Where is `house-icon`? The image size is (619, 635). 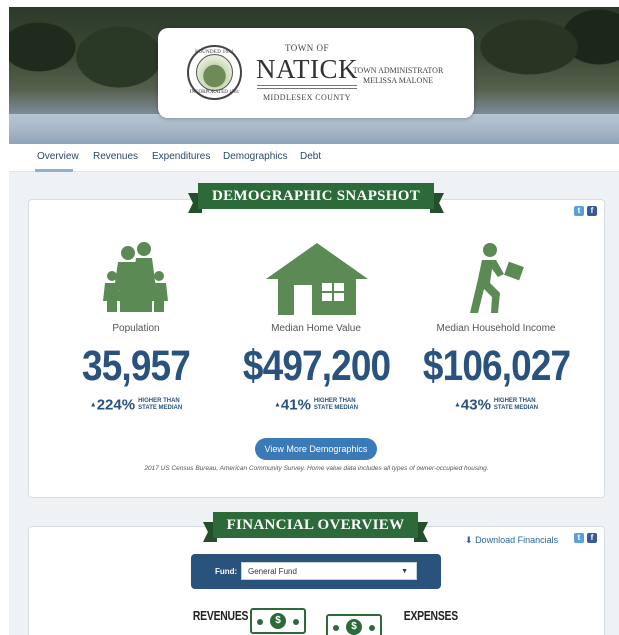
house-icon is located at coordinates (317, 279).